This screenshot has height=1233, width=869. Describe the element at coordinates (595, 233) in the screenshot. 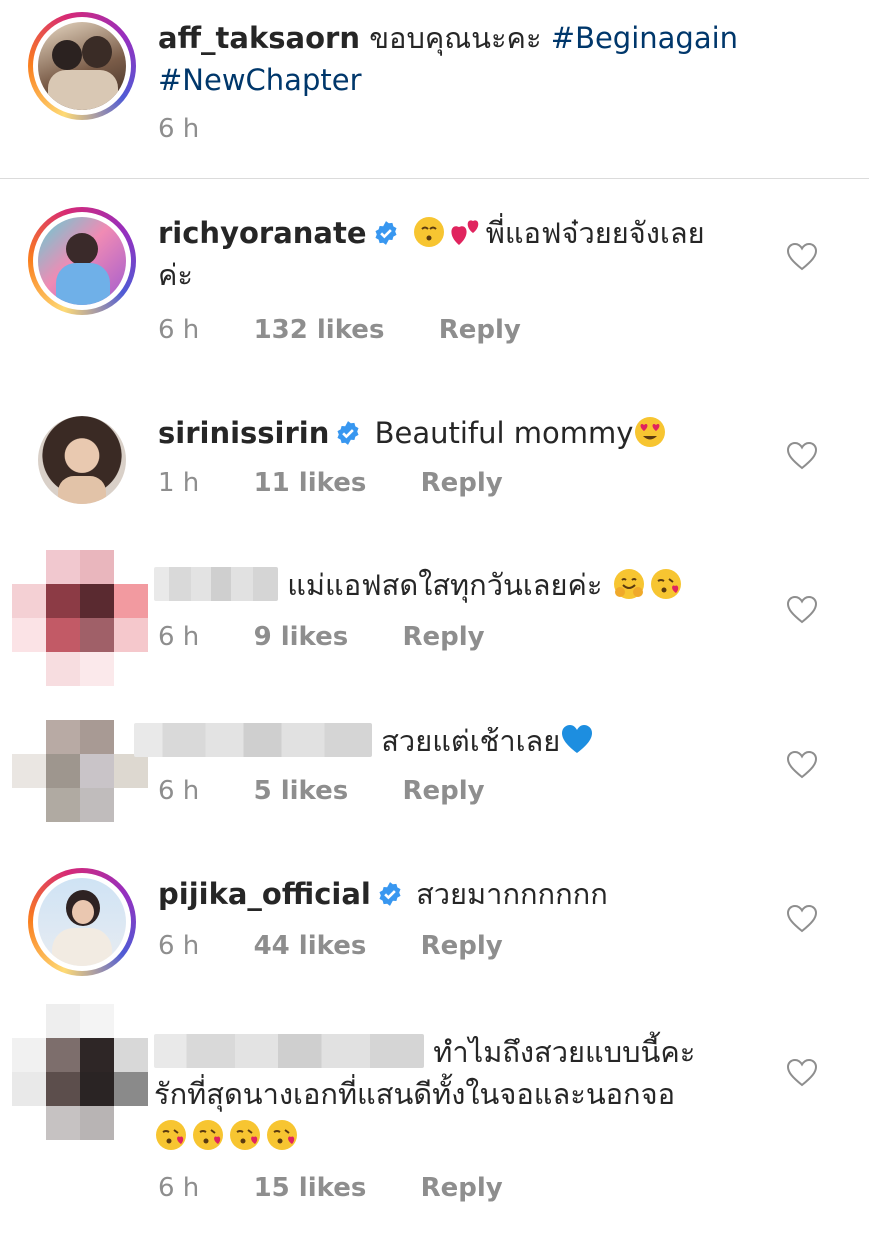

I see `comment-body: พี่แอฟจ๋วยยจังเลย` at that location.